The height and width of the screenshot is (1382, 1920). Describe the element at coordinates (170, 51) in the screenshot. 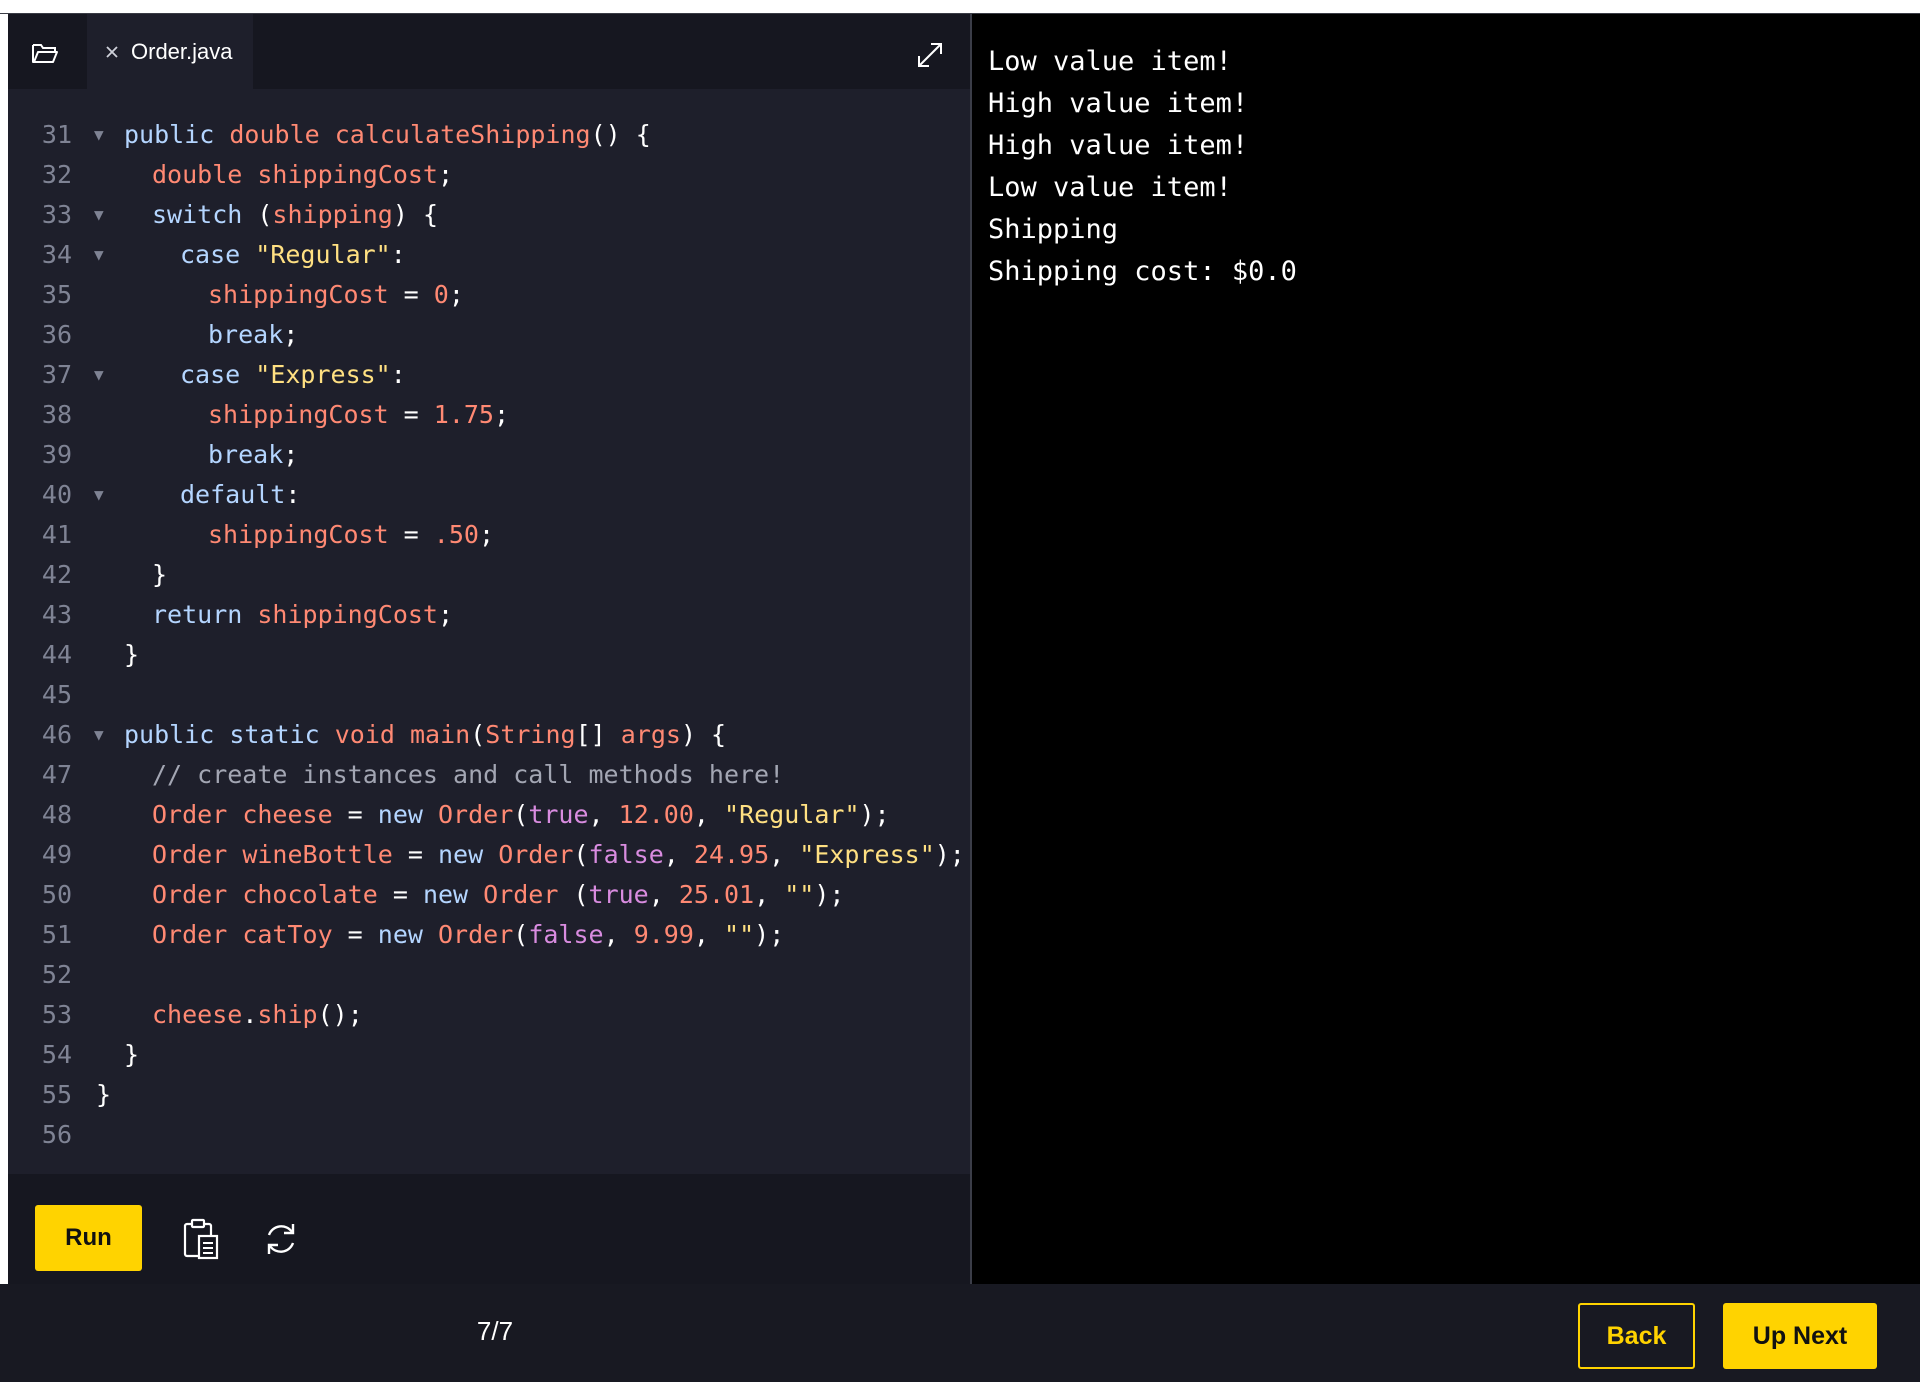

I see `tab-order-java: Order.java` at that location.